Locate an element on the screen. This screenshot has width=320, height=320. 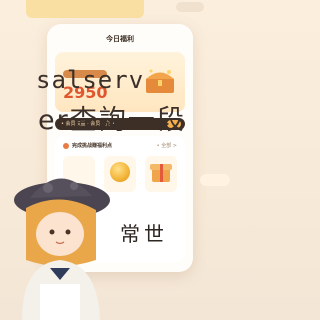
task-heading: 完成挑战赚福利点 is located at coordinates (87, 145).